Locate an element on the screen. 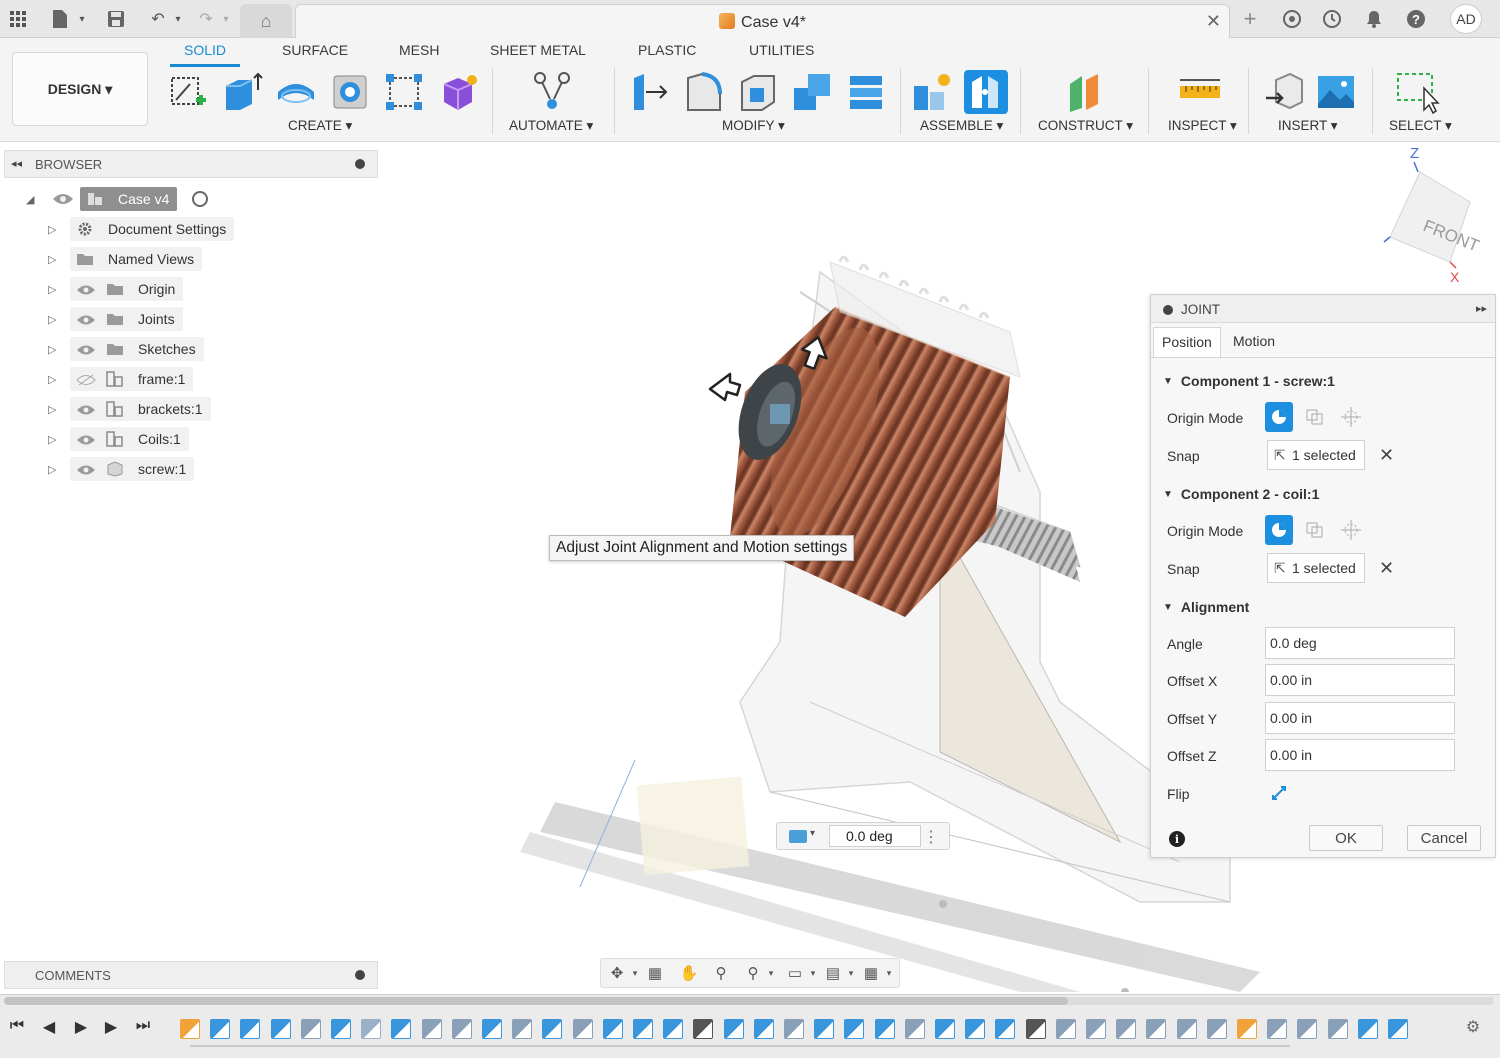 The image size is (1500, 1058). expand-dialog-icon: ▸▸ is located at coordinates (1481, 308).